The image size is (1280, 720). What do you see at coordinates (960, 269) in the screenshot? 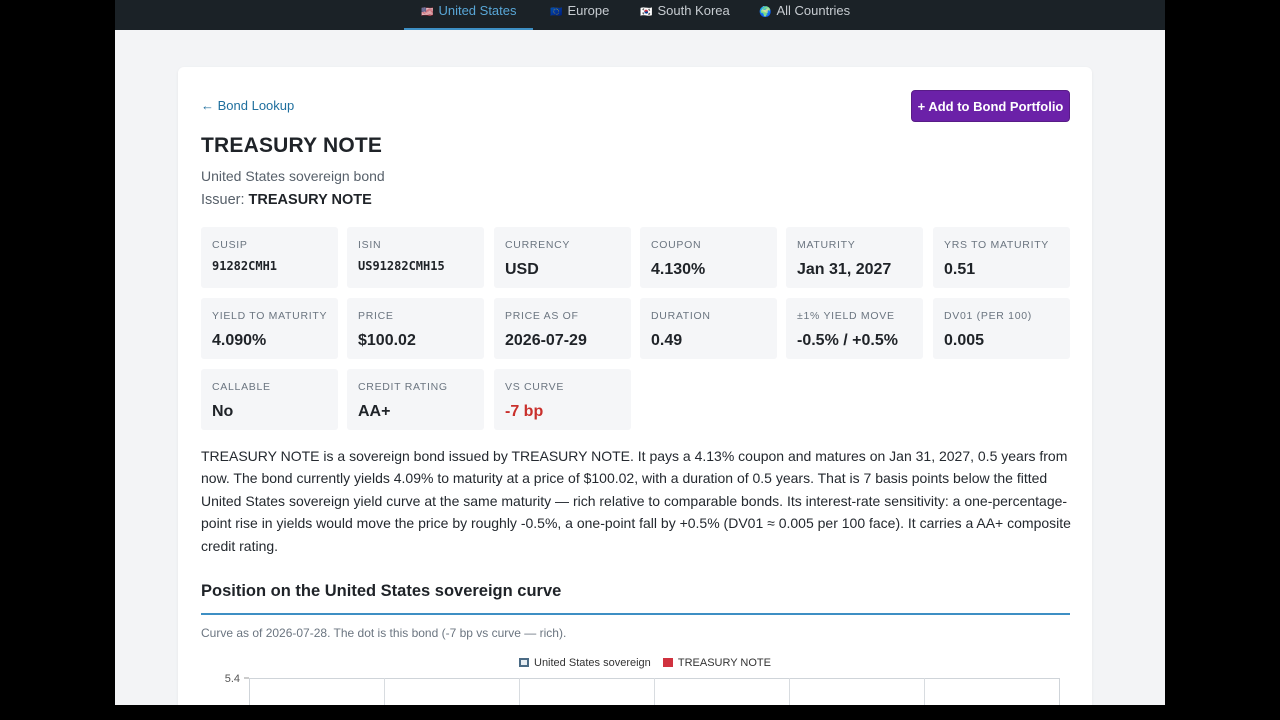
I see `stat-value: 0.51` at bounding box center [960, 269].